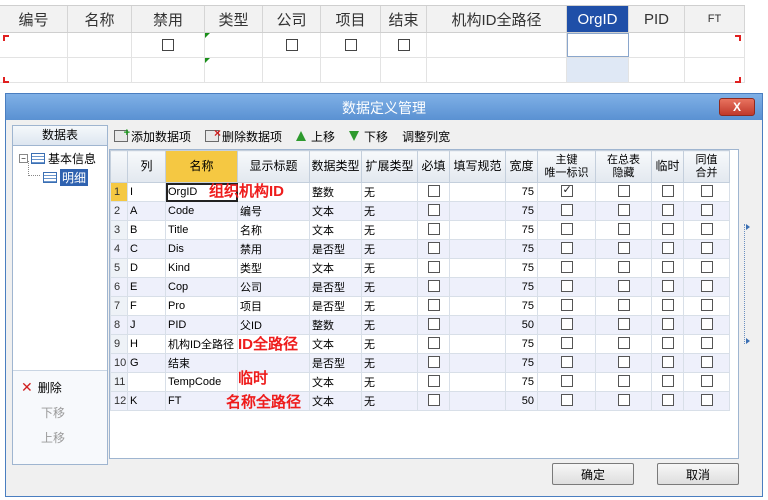 This screenshot has width=768, height=500. I want to click on field-row: 12 K FT 文本无 50, so click(420, 401).